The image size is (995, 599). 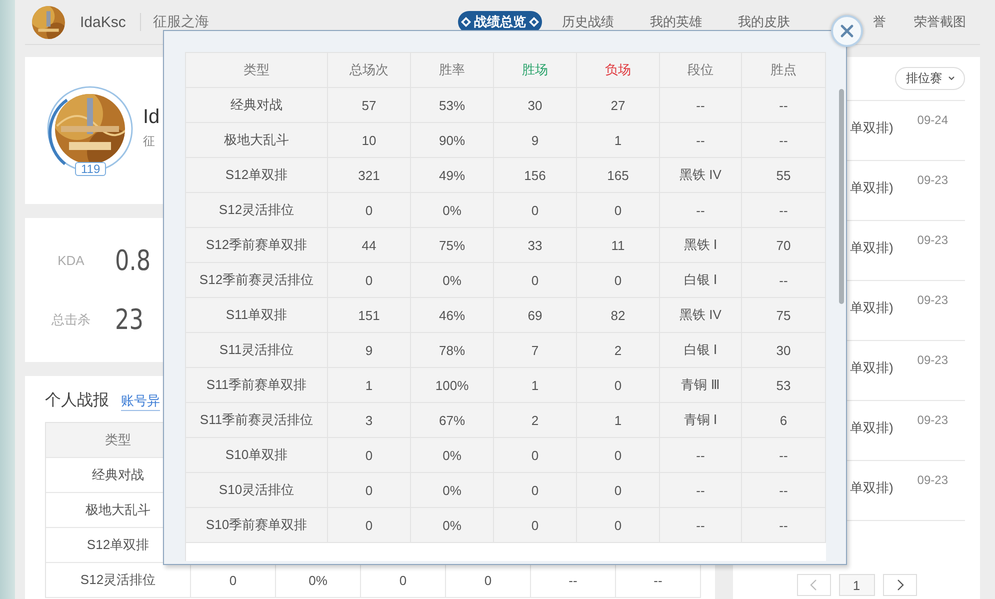 I want to click on match-date: 09-24, so click(x=932, y=120).